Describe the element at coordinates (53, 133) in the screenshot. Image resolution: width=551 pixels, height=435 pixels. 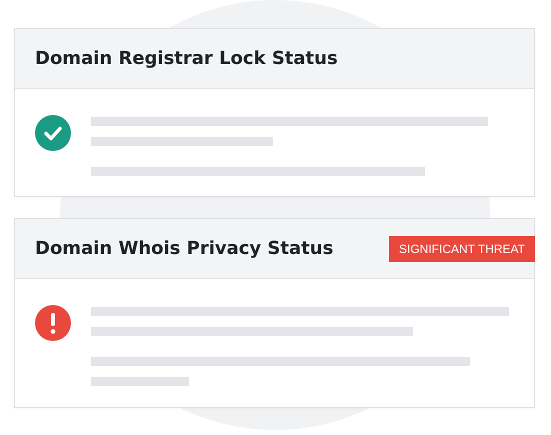
I see `check-icon` at that location.